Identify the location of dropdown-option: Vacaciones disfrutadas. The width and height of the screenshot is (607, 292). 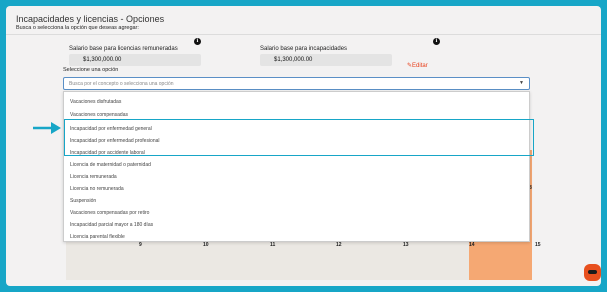
(296, 102).